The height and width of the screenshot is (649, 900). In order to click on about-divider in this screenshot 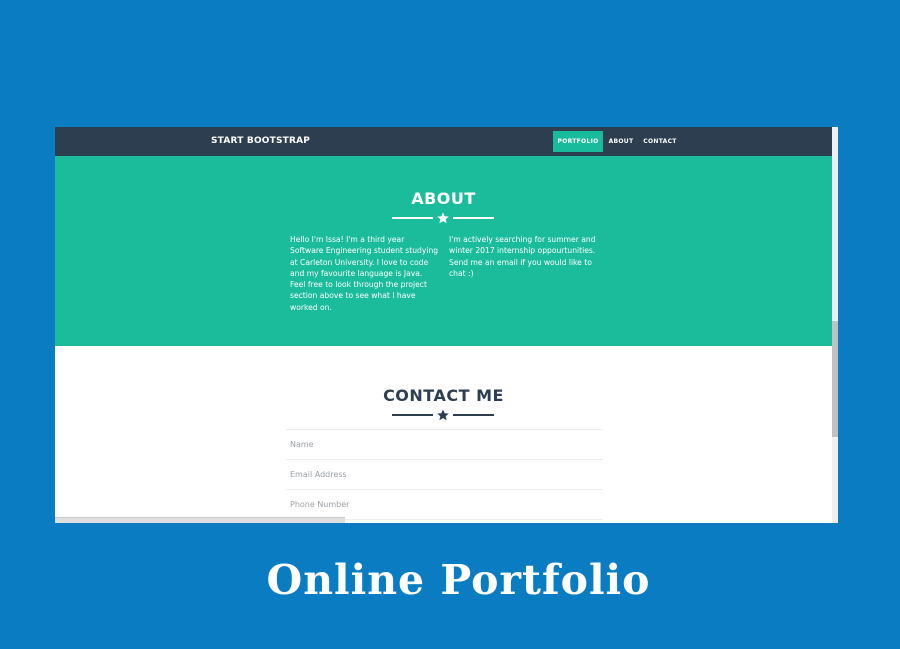, I will do `click(443, 218)`.